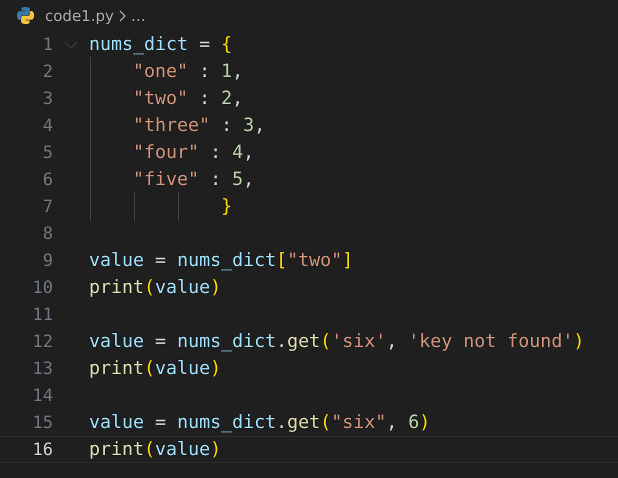 This screenshot has height=478, width=618. What do you see at coordinates (42, 368) in the screenshot?
I see `line-number: 13` at bounding box center [42, 368].